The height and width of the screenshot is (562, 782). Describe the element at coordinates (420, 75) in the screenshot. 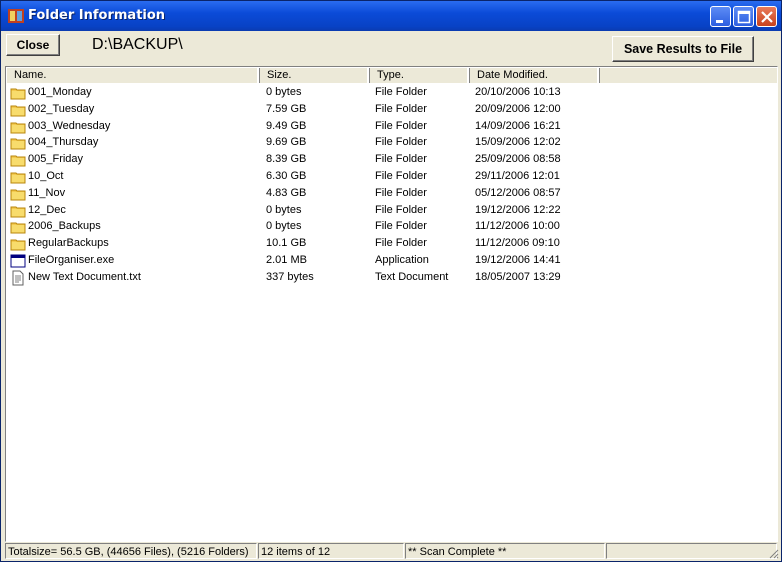

I see `column-header-type: Type.` at that location.